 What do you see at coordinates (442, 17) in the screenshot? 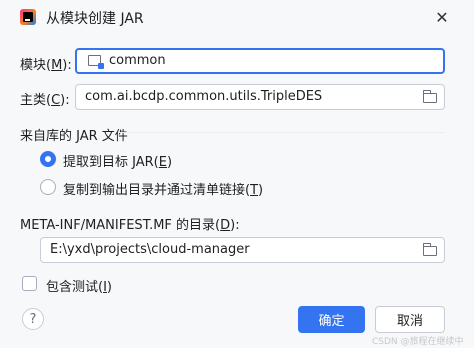
I see `close-icon: ✕` at bounding box center [442, 17].